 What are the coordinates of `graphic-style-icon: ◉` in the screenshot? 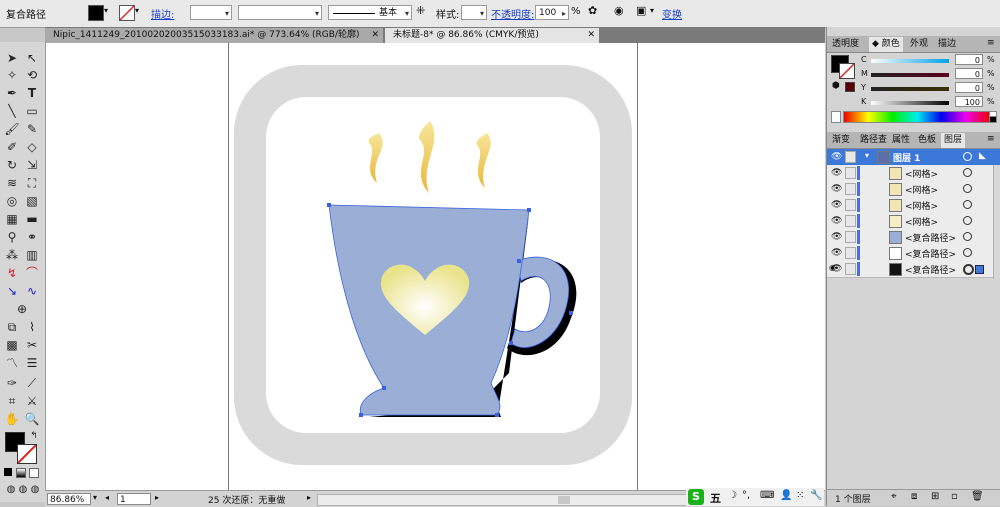 It's located at (619, 10).